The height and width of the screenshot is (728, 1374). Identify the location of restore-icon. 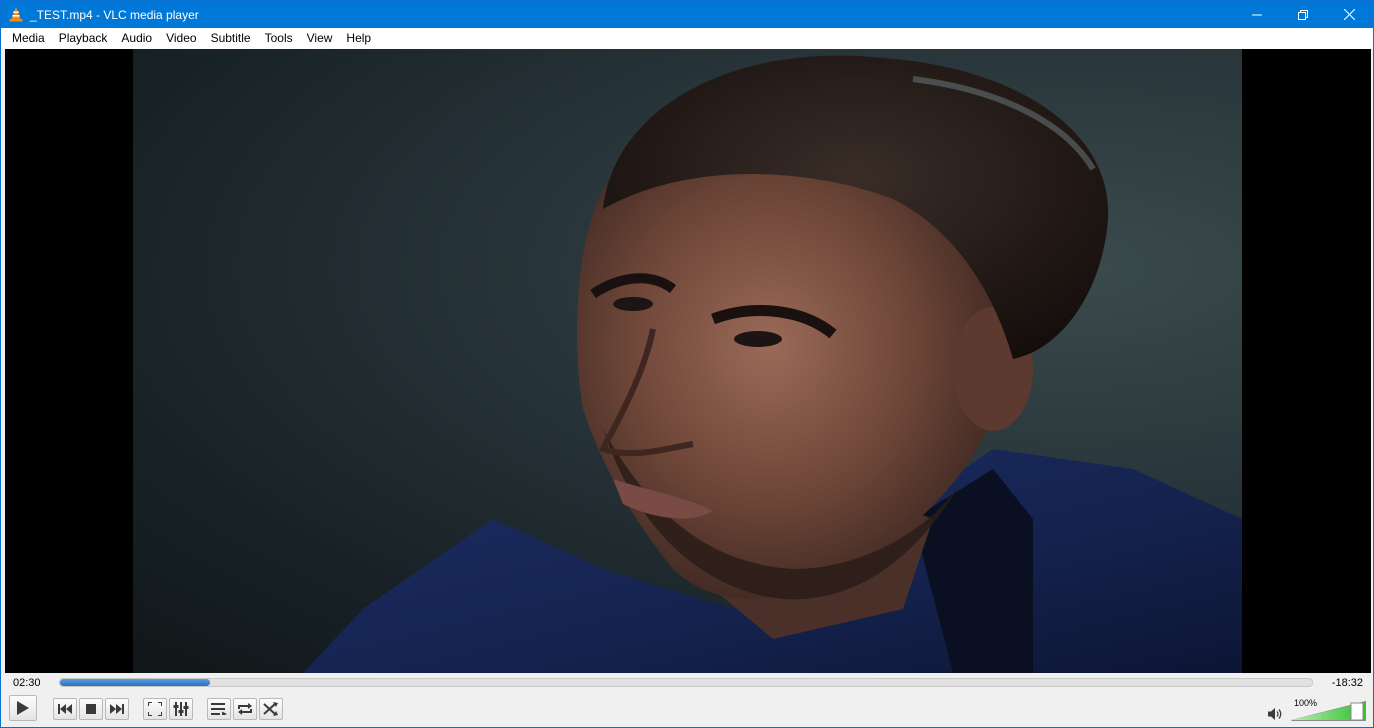
(1303, 14).